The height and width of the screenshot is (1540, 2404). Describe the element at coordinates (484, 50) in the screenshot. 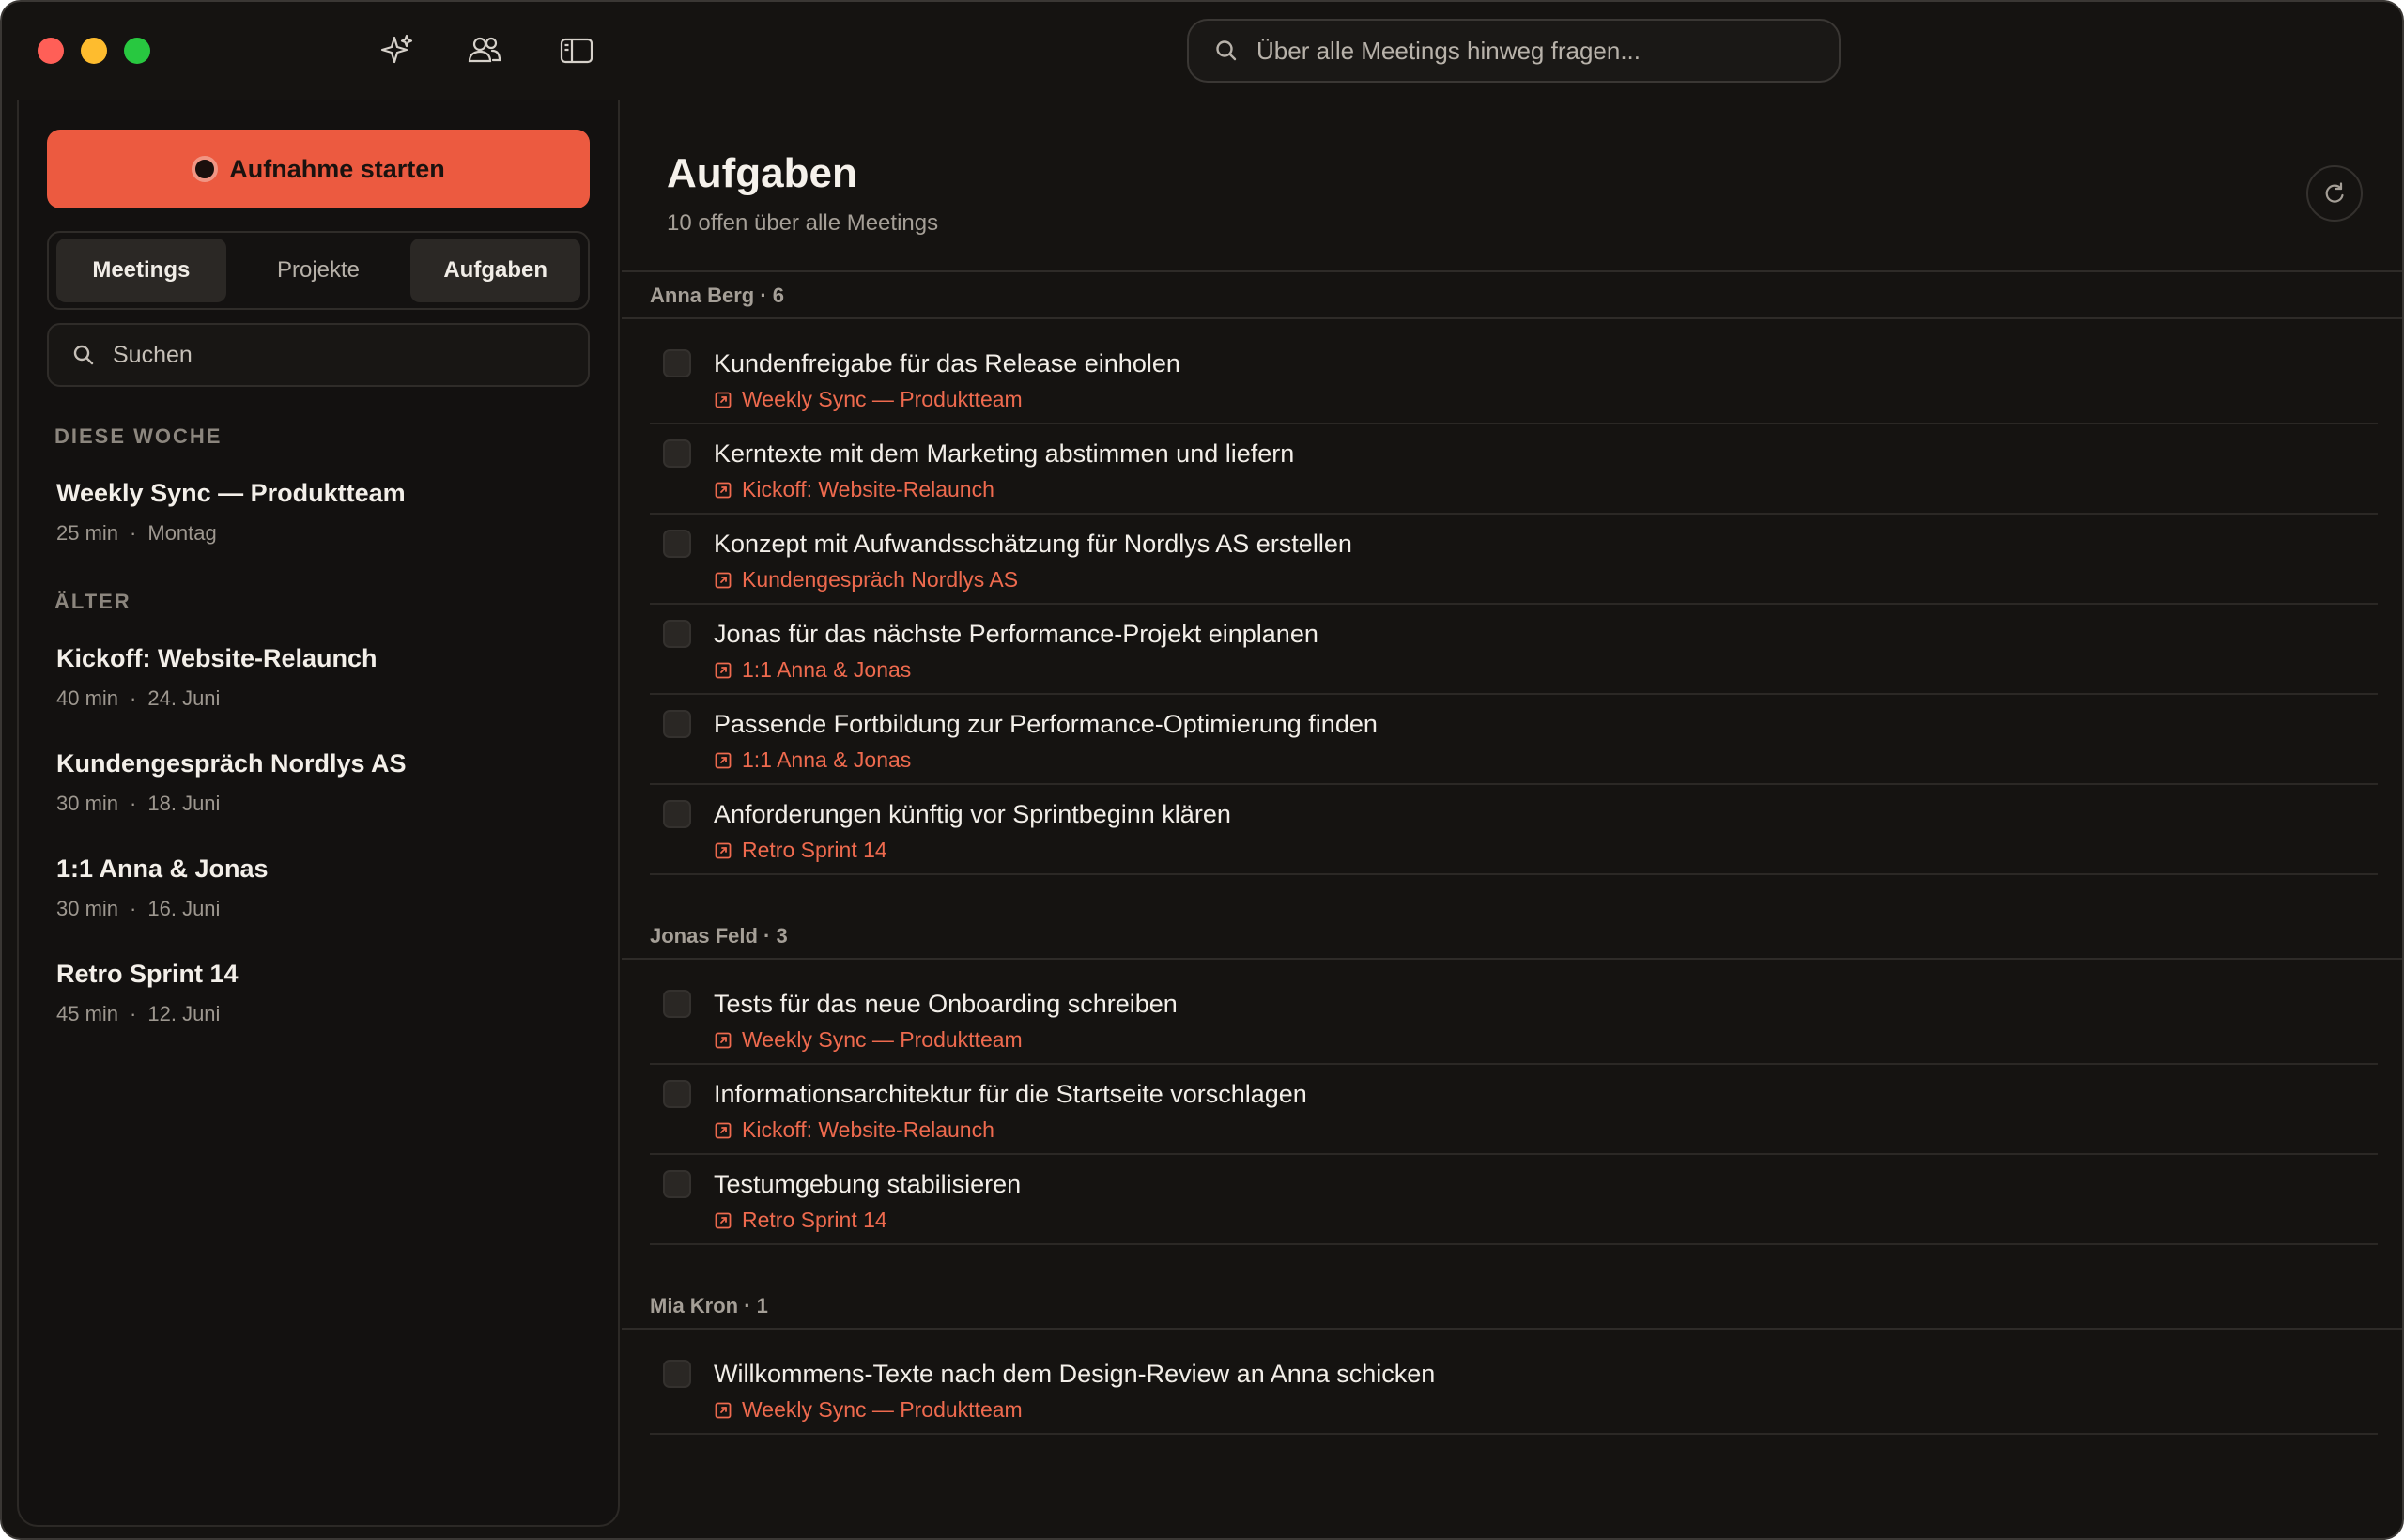

I see `people-icon` at that location.